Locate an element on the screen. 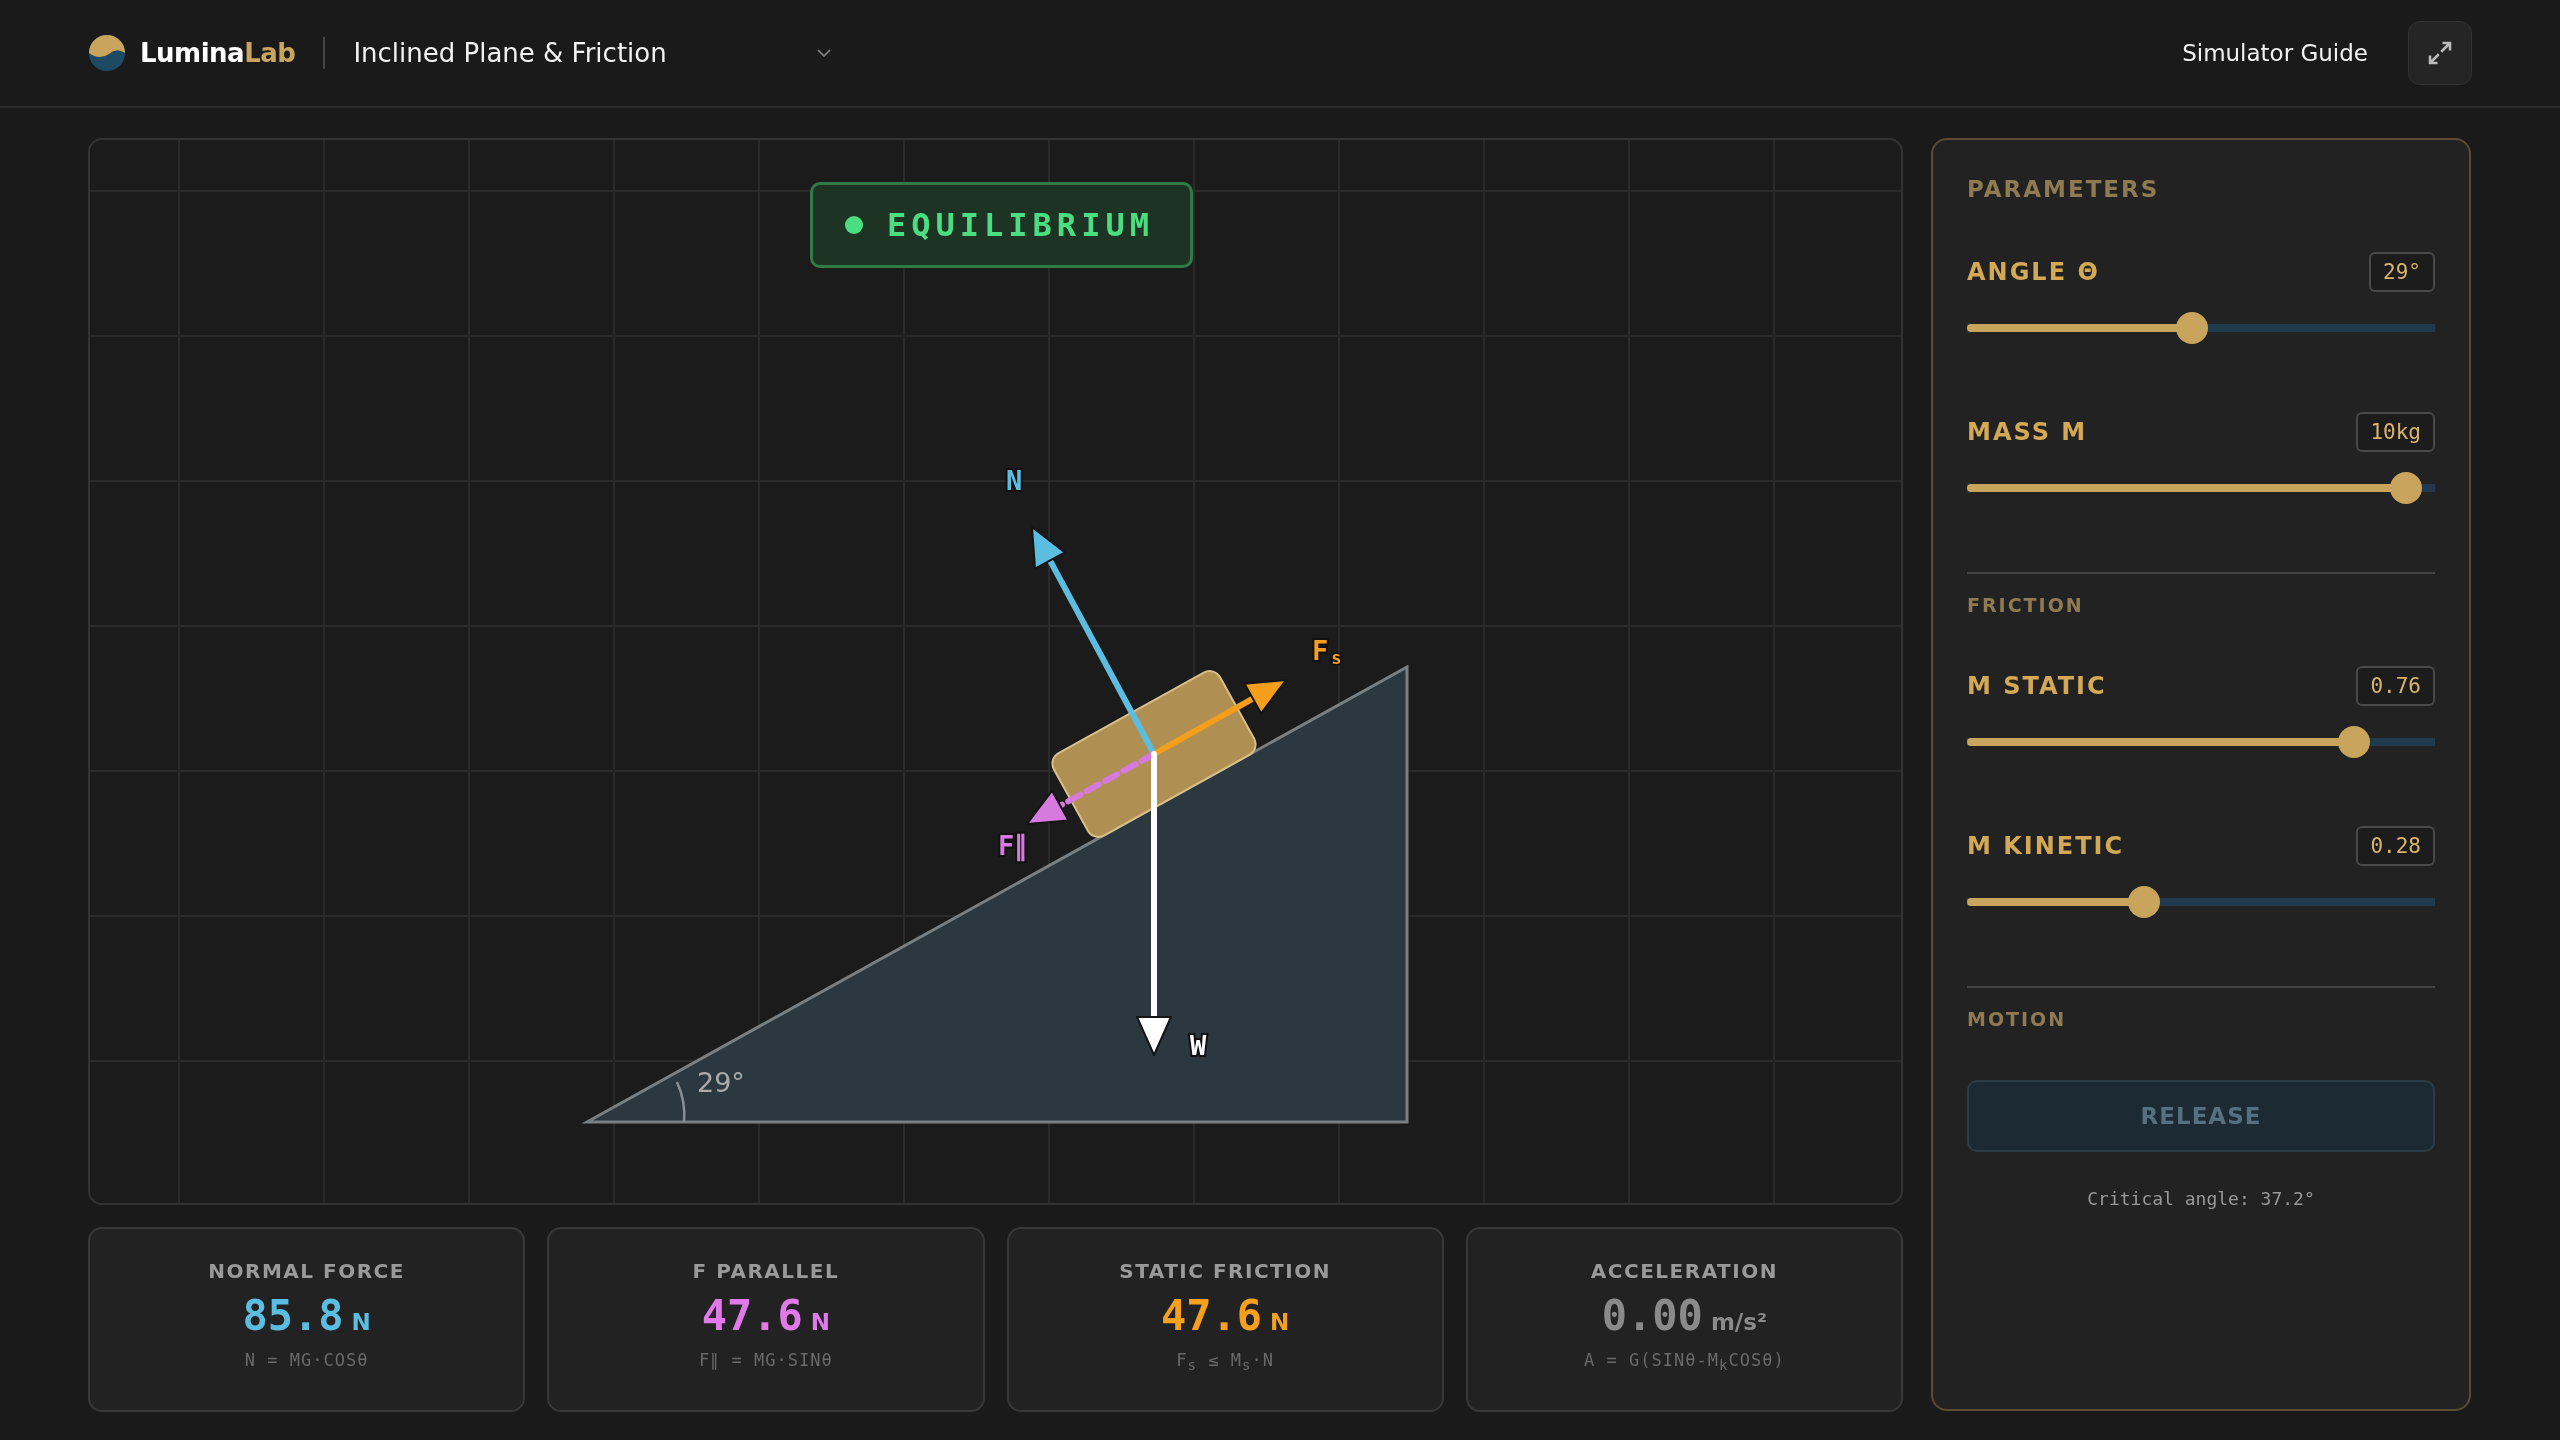  value-field: 0.28 is located at coordinates (2395, 846).